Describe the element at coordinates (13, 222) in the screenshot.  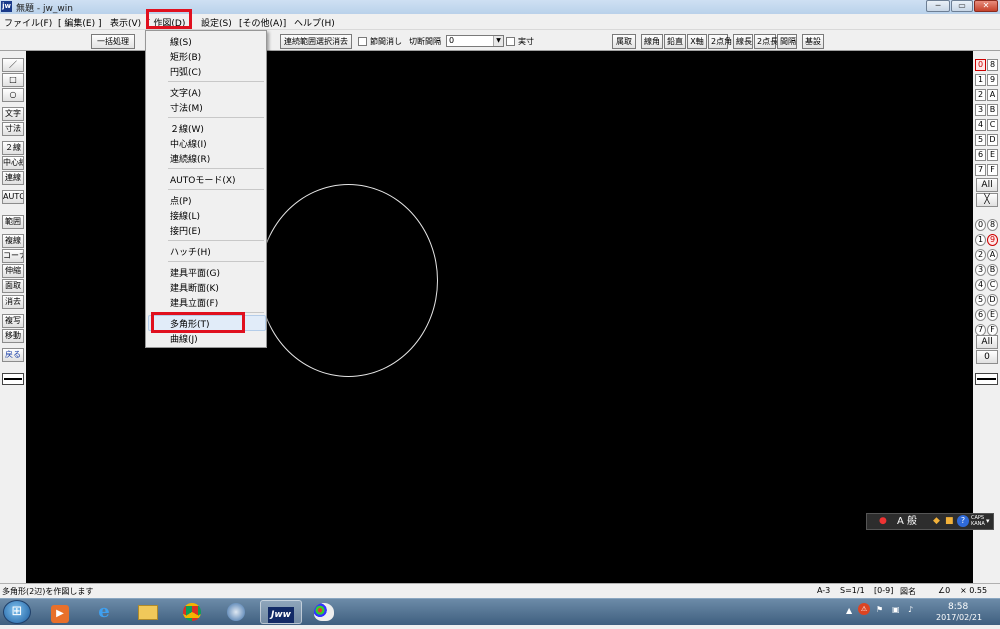
I see `tool-range: 範囲` at that location.